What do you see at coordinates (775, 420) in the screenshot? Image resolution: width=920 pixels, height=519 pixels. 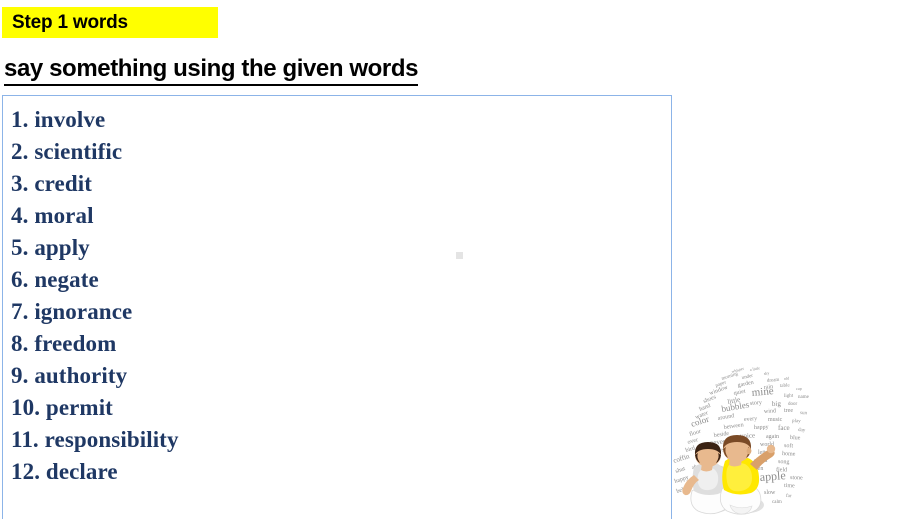 I see `svg-text: music` at bounding box center [775, 420].